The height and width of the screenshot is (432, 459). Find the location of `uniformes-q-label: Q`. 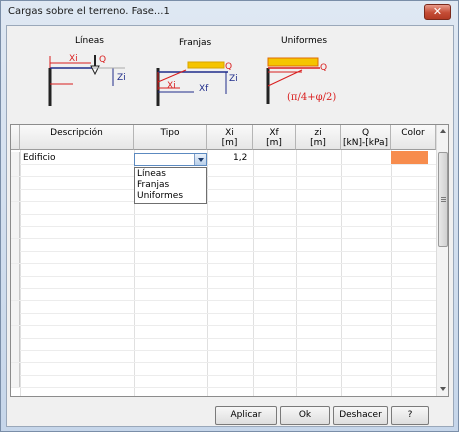

uniformes-q-label: Q is located at coordinates (324, 68).